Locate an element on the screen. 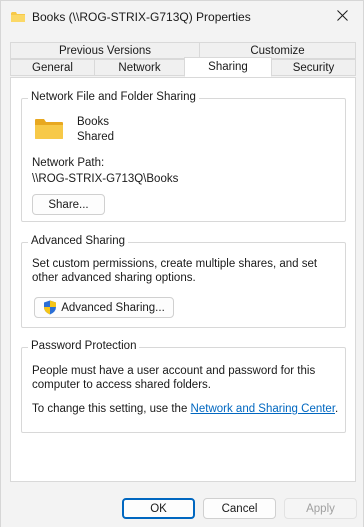  title-bar: Books (\\ROG-STRIX-G713Q) Properties is located at coordinates (182, 17).